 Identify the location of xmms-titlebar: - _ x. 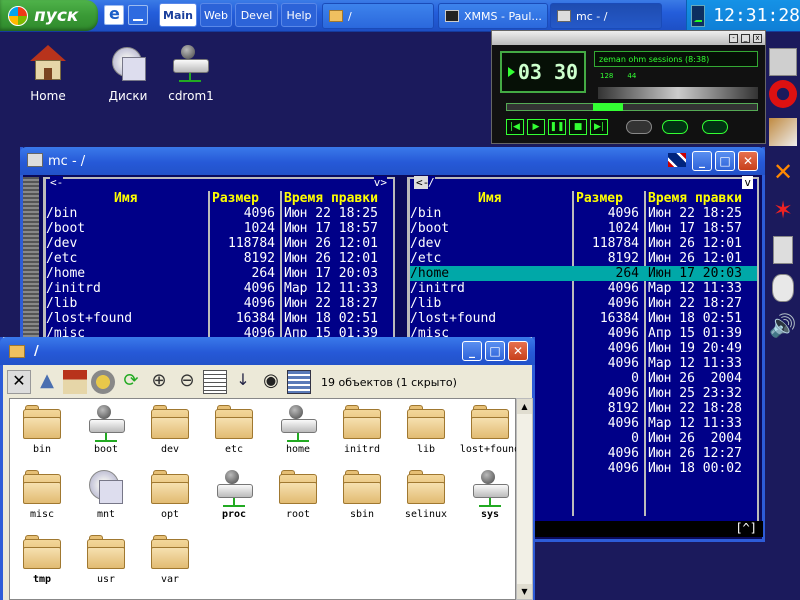
(628, 38).